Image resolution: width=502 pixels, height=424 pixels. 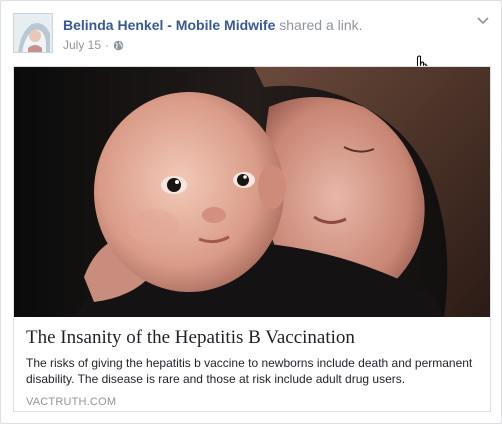 I want to click on avatar, so click(x=33, y=33).